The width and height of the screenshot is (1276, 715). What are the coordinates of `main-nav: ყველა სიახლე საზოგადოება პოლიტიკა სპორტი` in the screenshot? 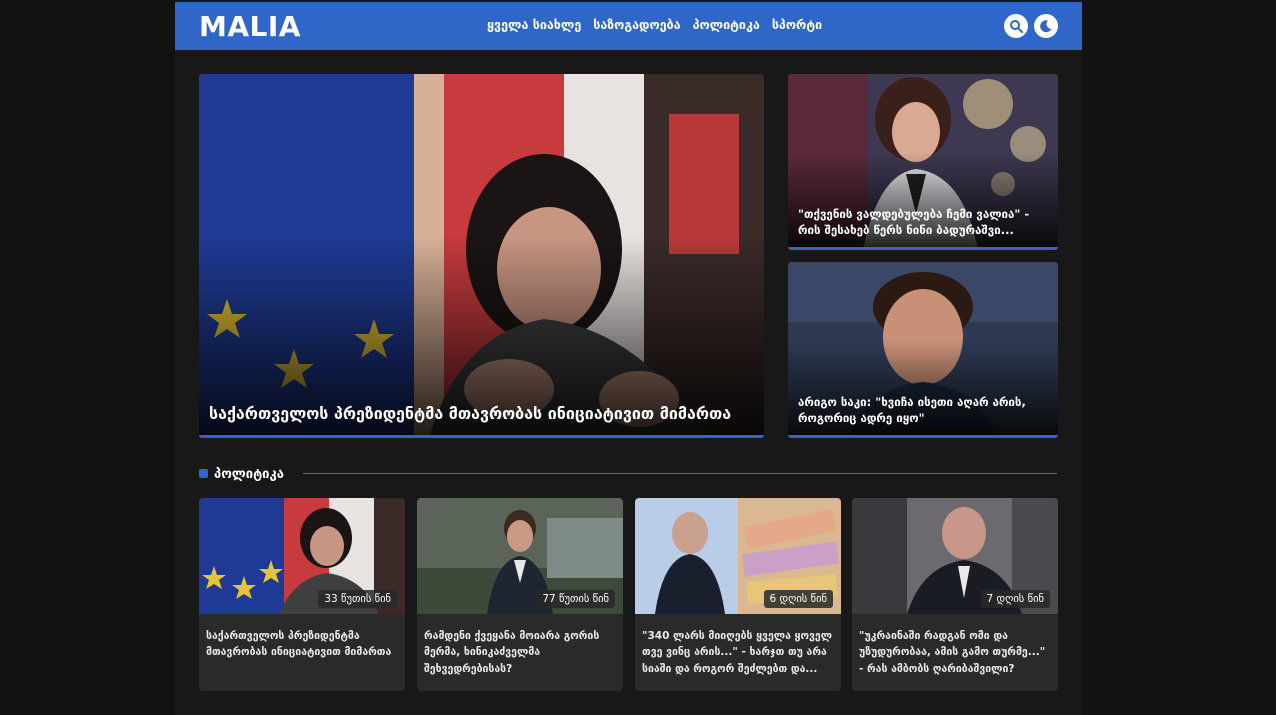 It's located at (654, 24).